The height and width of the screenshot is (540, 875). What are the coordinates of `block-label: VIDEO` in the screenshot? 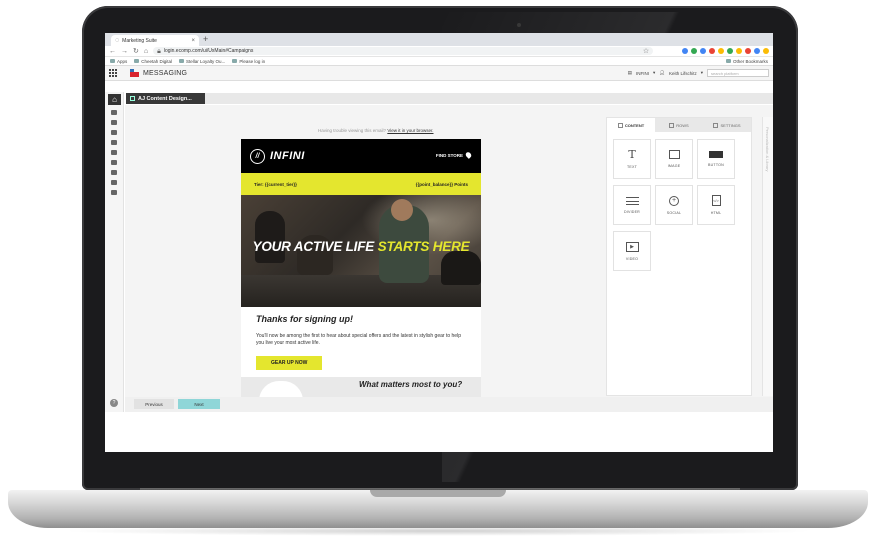 It's located at (632, 258).